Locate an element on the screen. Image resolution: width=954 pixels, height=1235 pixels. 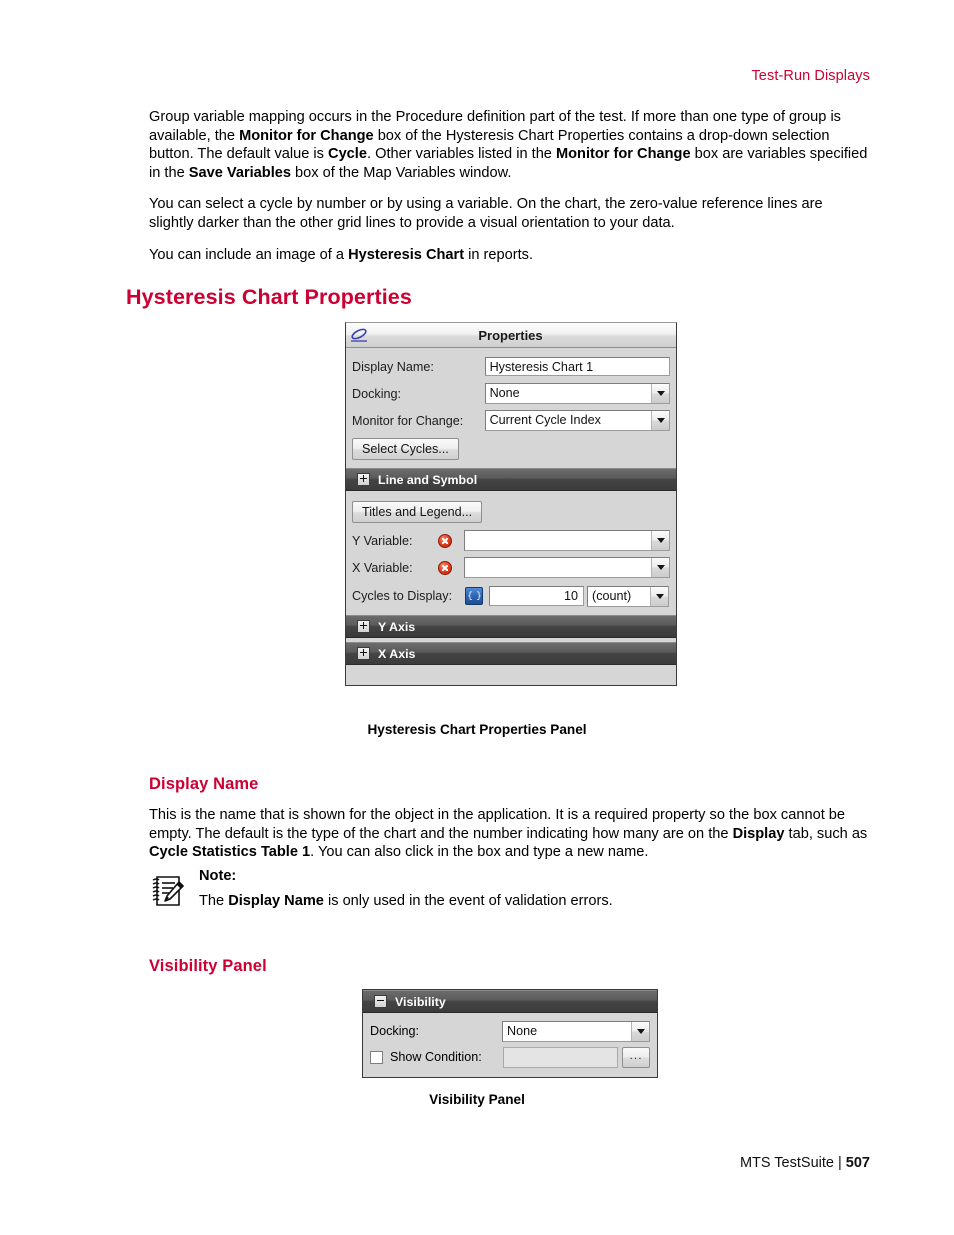
show-condition-label: Show Condition: is located at coordinates (436, 1057).